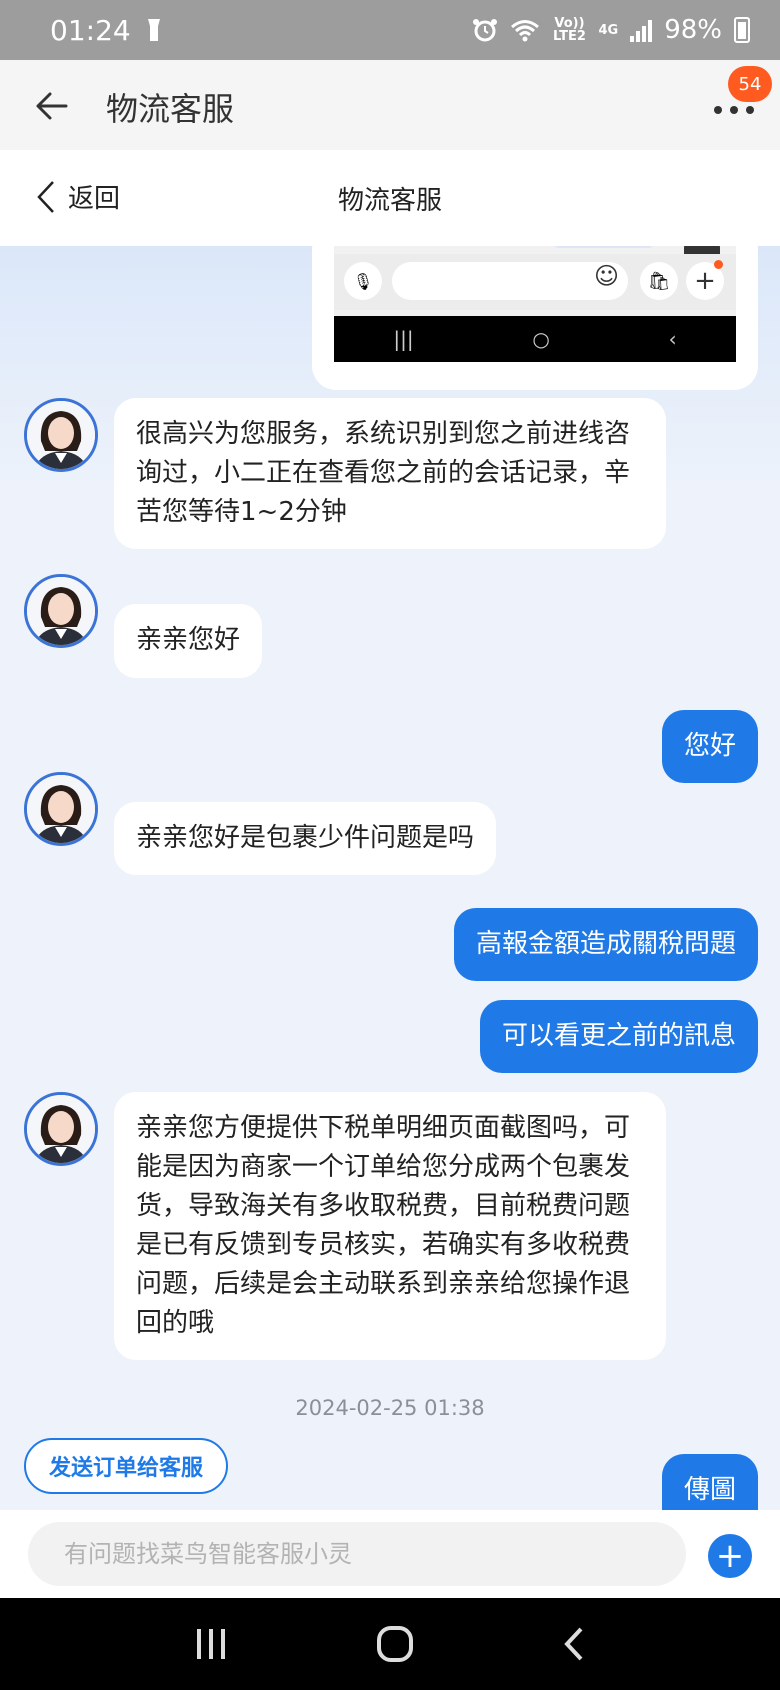 Image resolution: width=780 pixels, height=1690 pixels. I want to click on flashlight-icon, so click(153, 30).